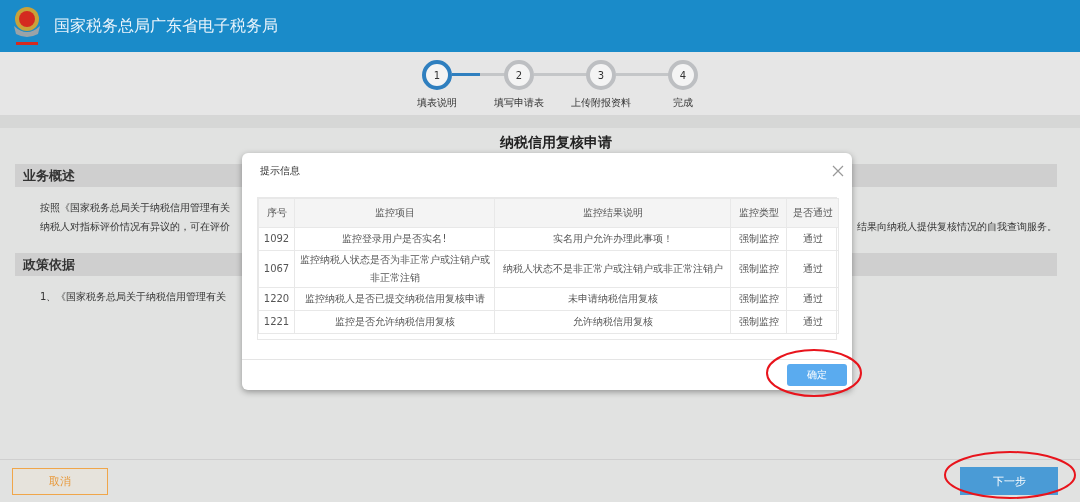 The height and width of the screenshot is (502, 1080). I want to click on step-circle: 4, so click(683, 75).